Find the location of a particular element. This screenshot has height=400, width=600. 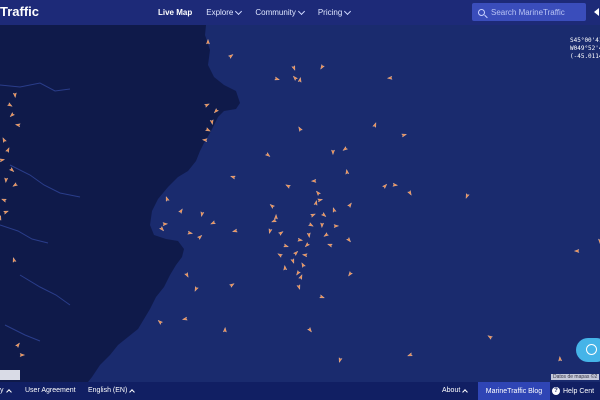

nav-live-map: Live Map is located at coordinates (175, 12).